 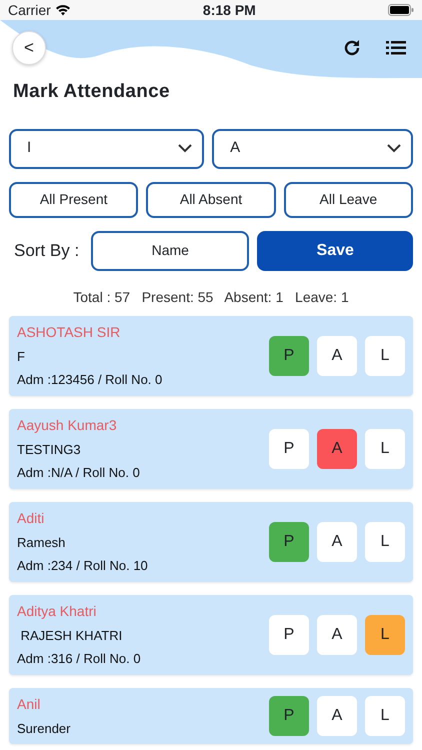 What do you see at coordinates (29, 47) in the screenshot?
I see `back-button: <` at bounding box center [29, 47].